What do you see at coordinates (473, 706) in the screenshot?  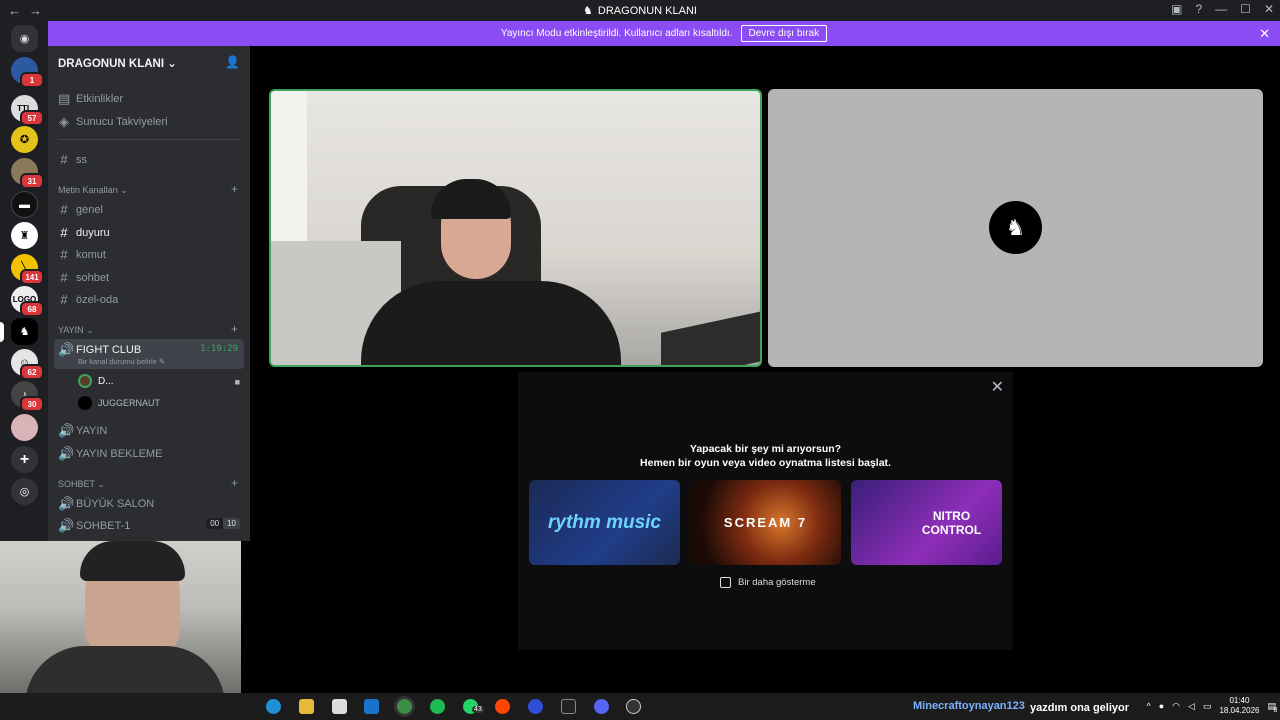 I see `whatsapp-icon: 43` at bounding box center [473, 706].